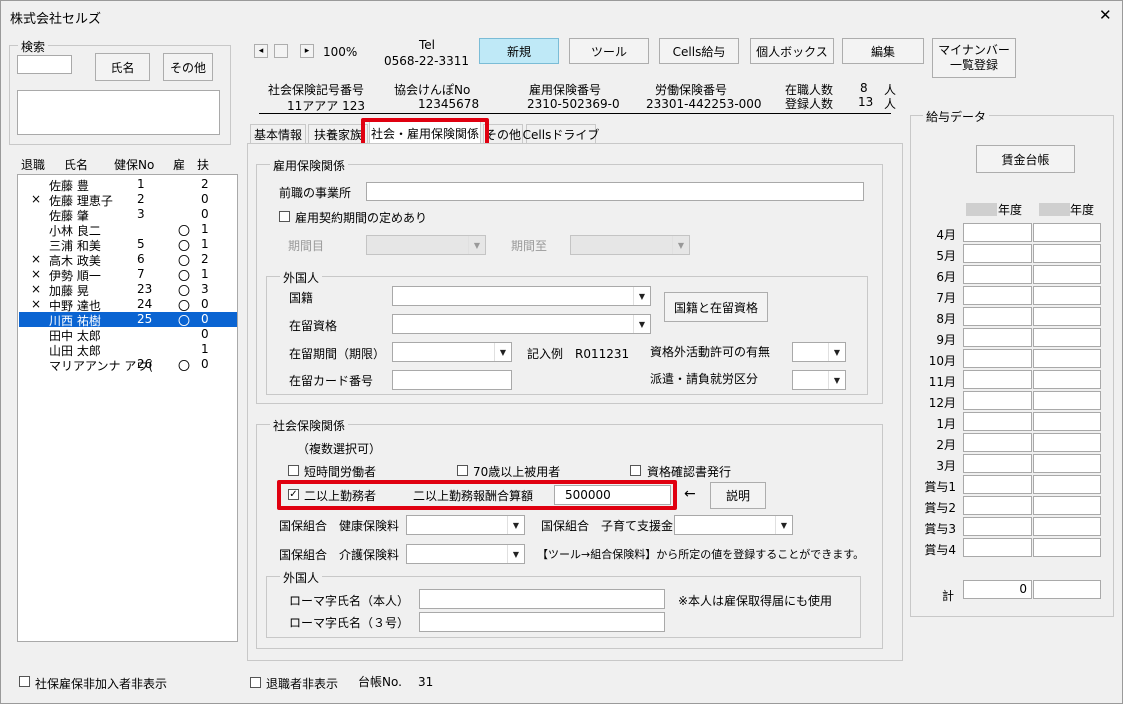  Describe the element at coordinates (141, 184) in the screenshot. I see `list-item-kenpo-no: 1` at that location.